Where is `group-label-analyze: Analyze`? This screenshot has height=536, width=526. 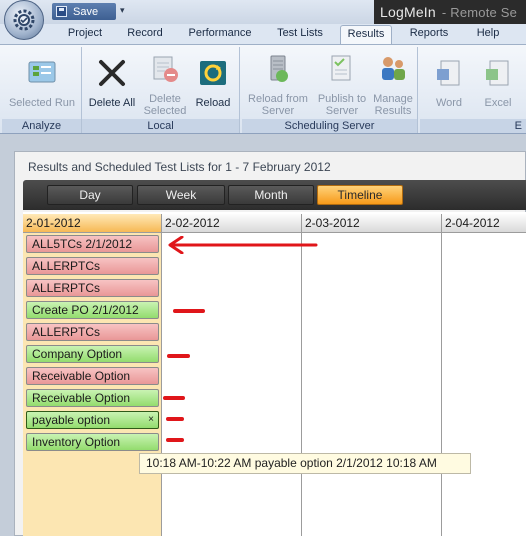 group-label-analyze: Analyze is located at coordinates (41, 126).